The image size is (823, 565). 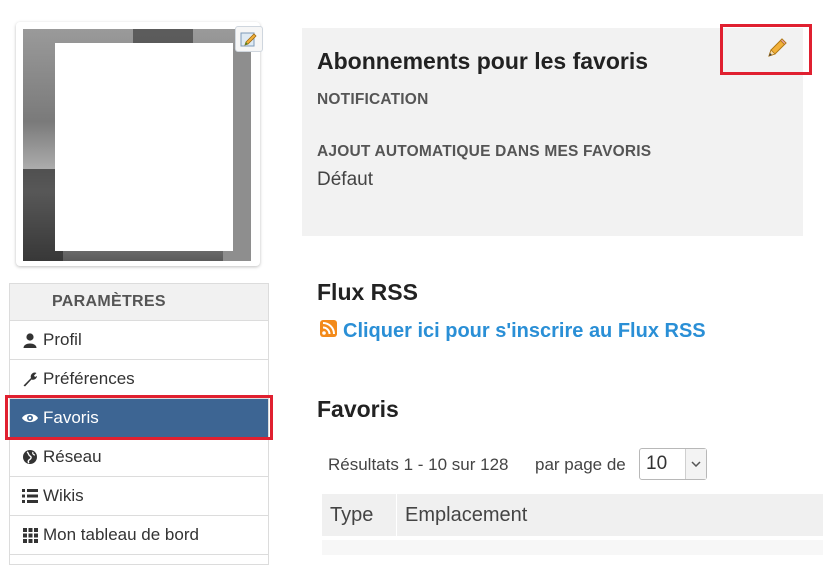 What do you see at coordinates (30, 418) in the screenshot?
I see `eye-icon` at bounding box center [30, 418].